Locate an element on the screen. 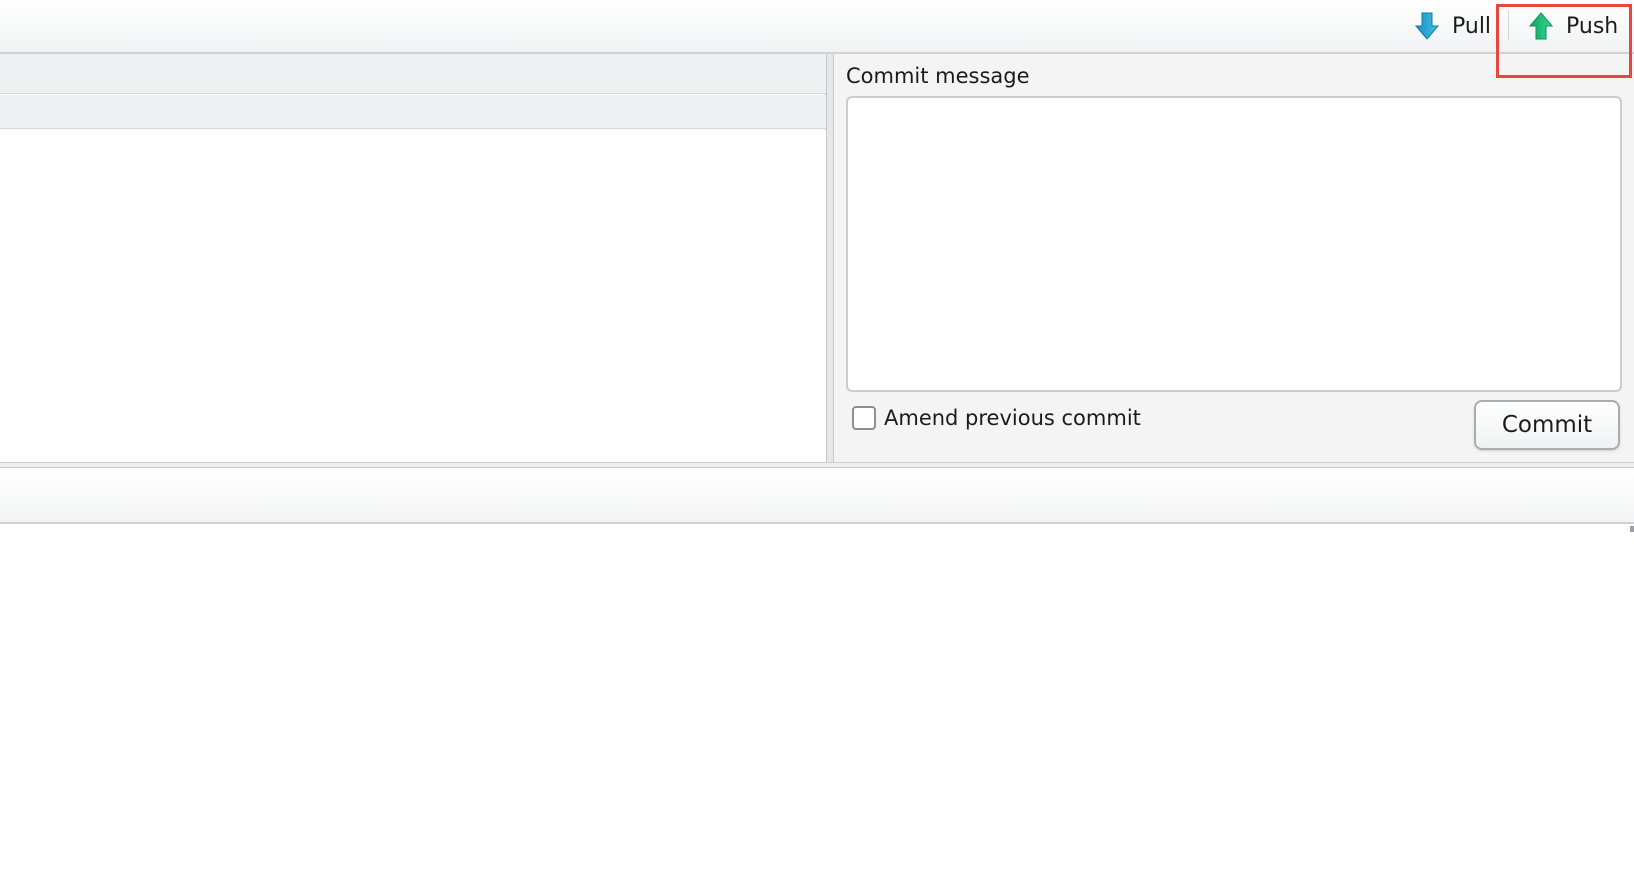 The height and width of the screenshot is (876, 1634). push-label: Push is located at coordinates (1592, 26).